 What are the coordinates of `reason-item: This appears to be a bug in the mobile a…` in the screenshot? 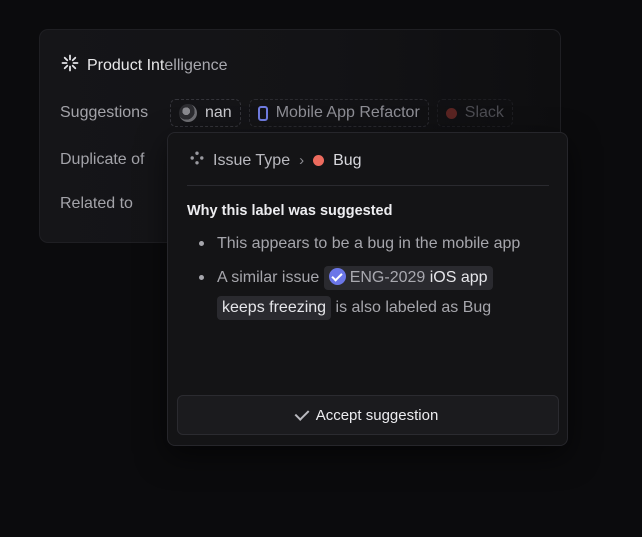 It's located at (368, 244).